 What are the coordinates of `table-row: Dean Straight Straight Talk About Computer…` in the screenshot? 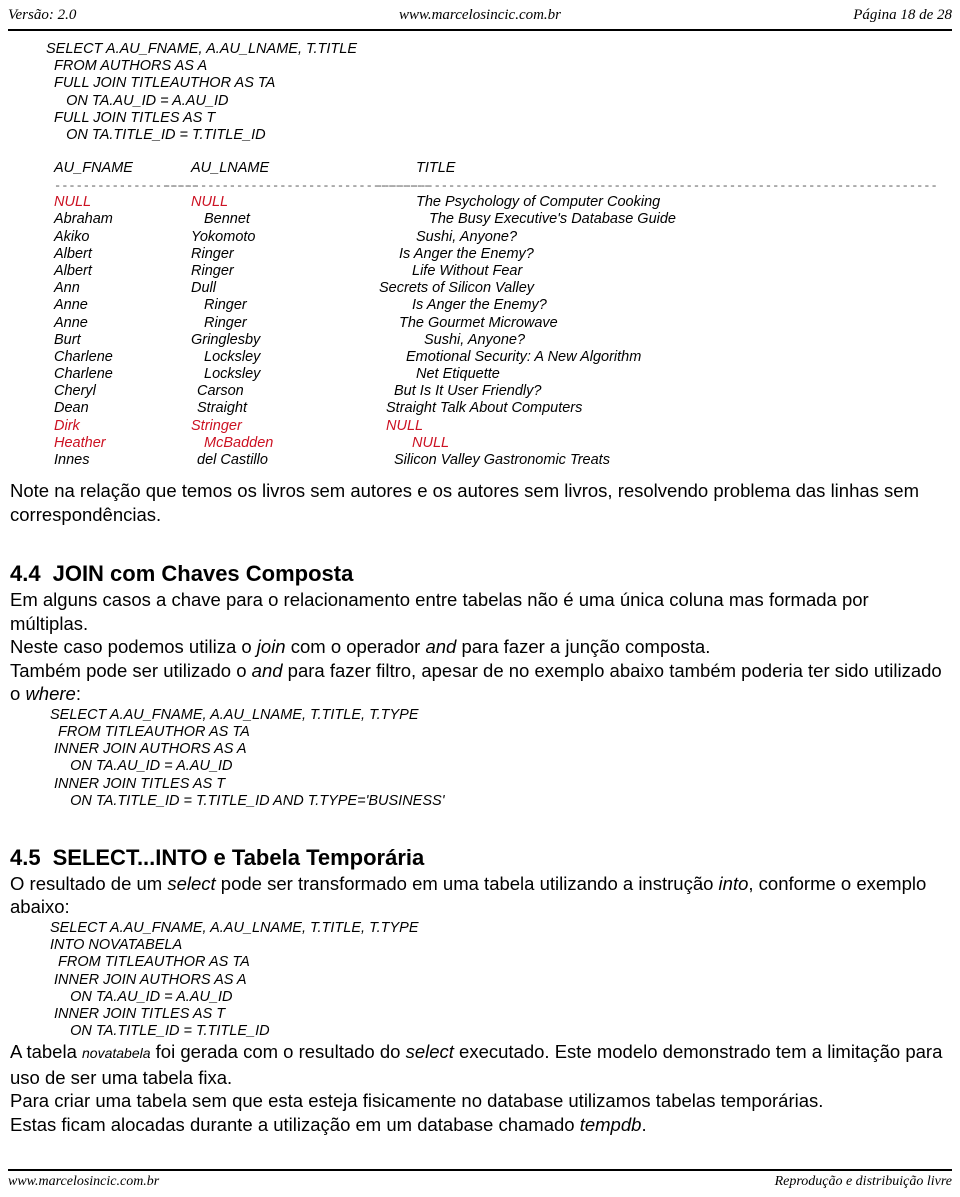 It's located at (498, 408).